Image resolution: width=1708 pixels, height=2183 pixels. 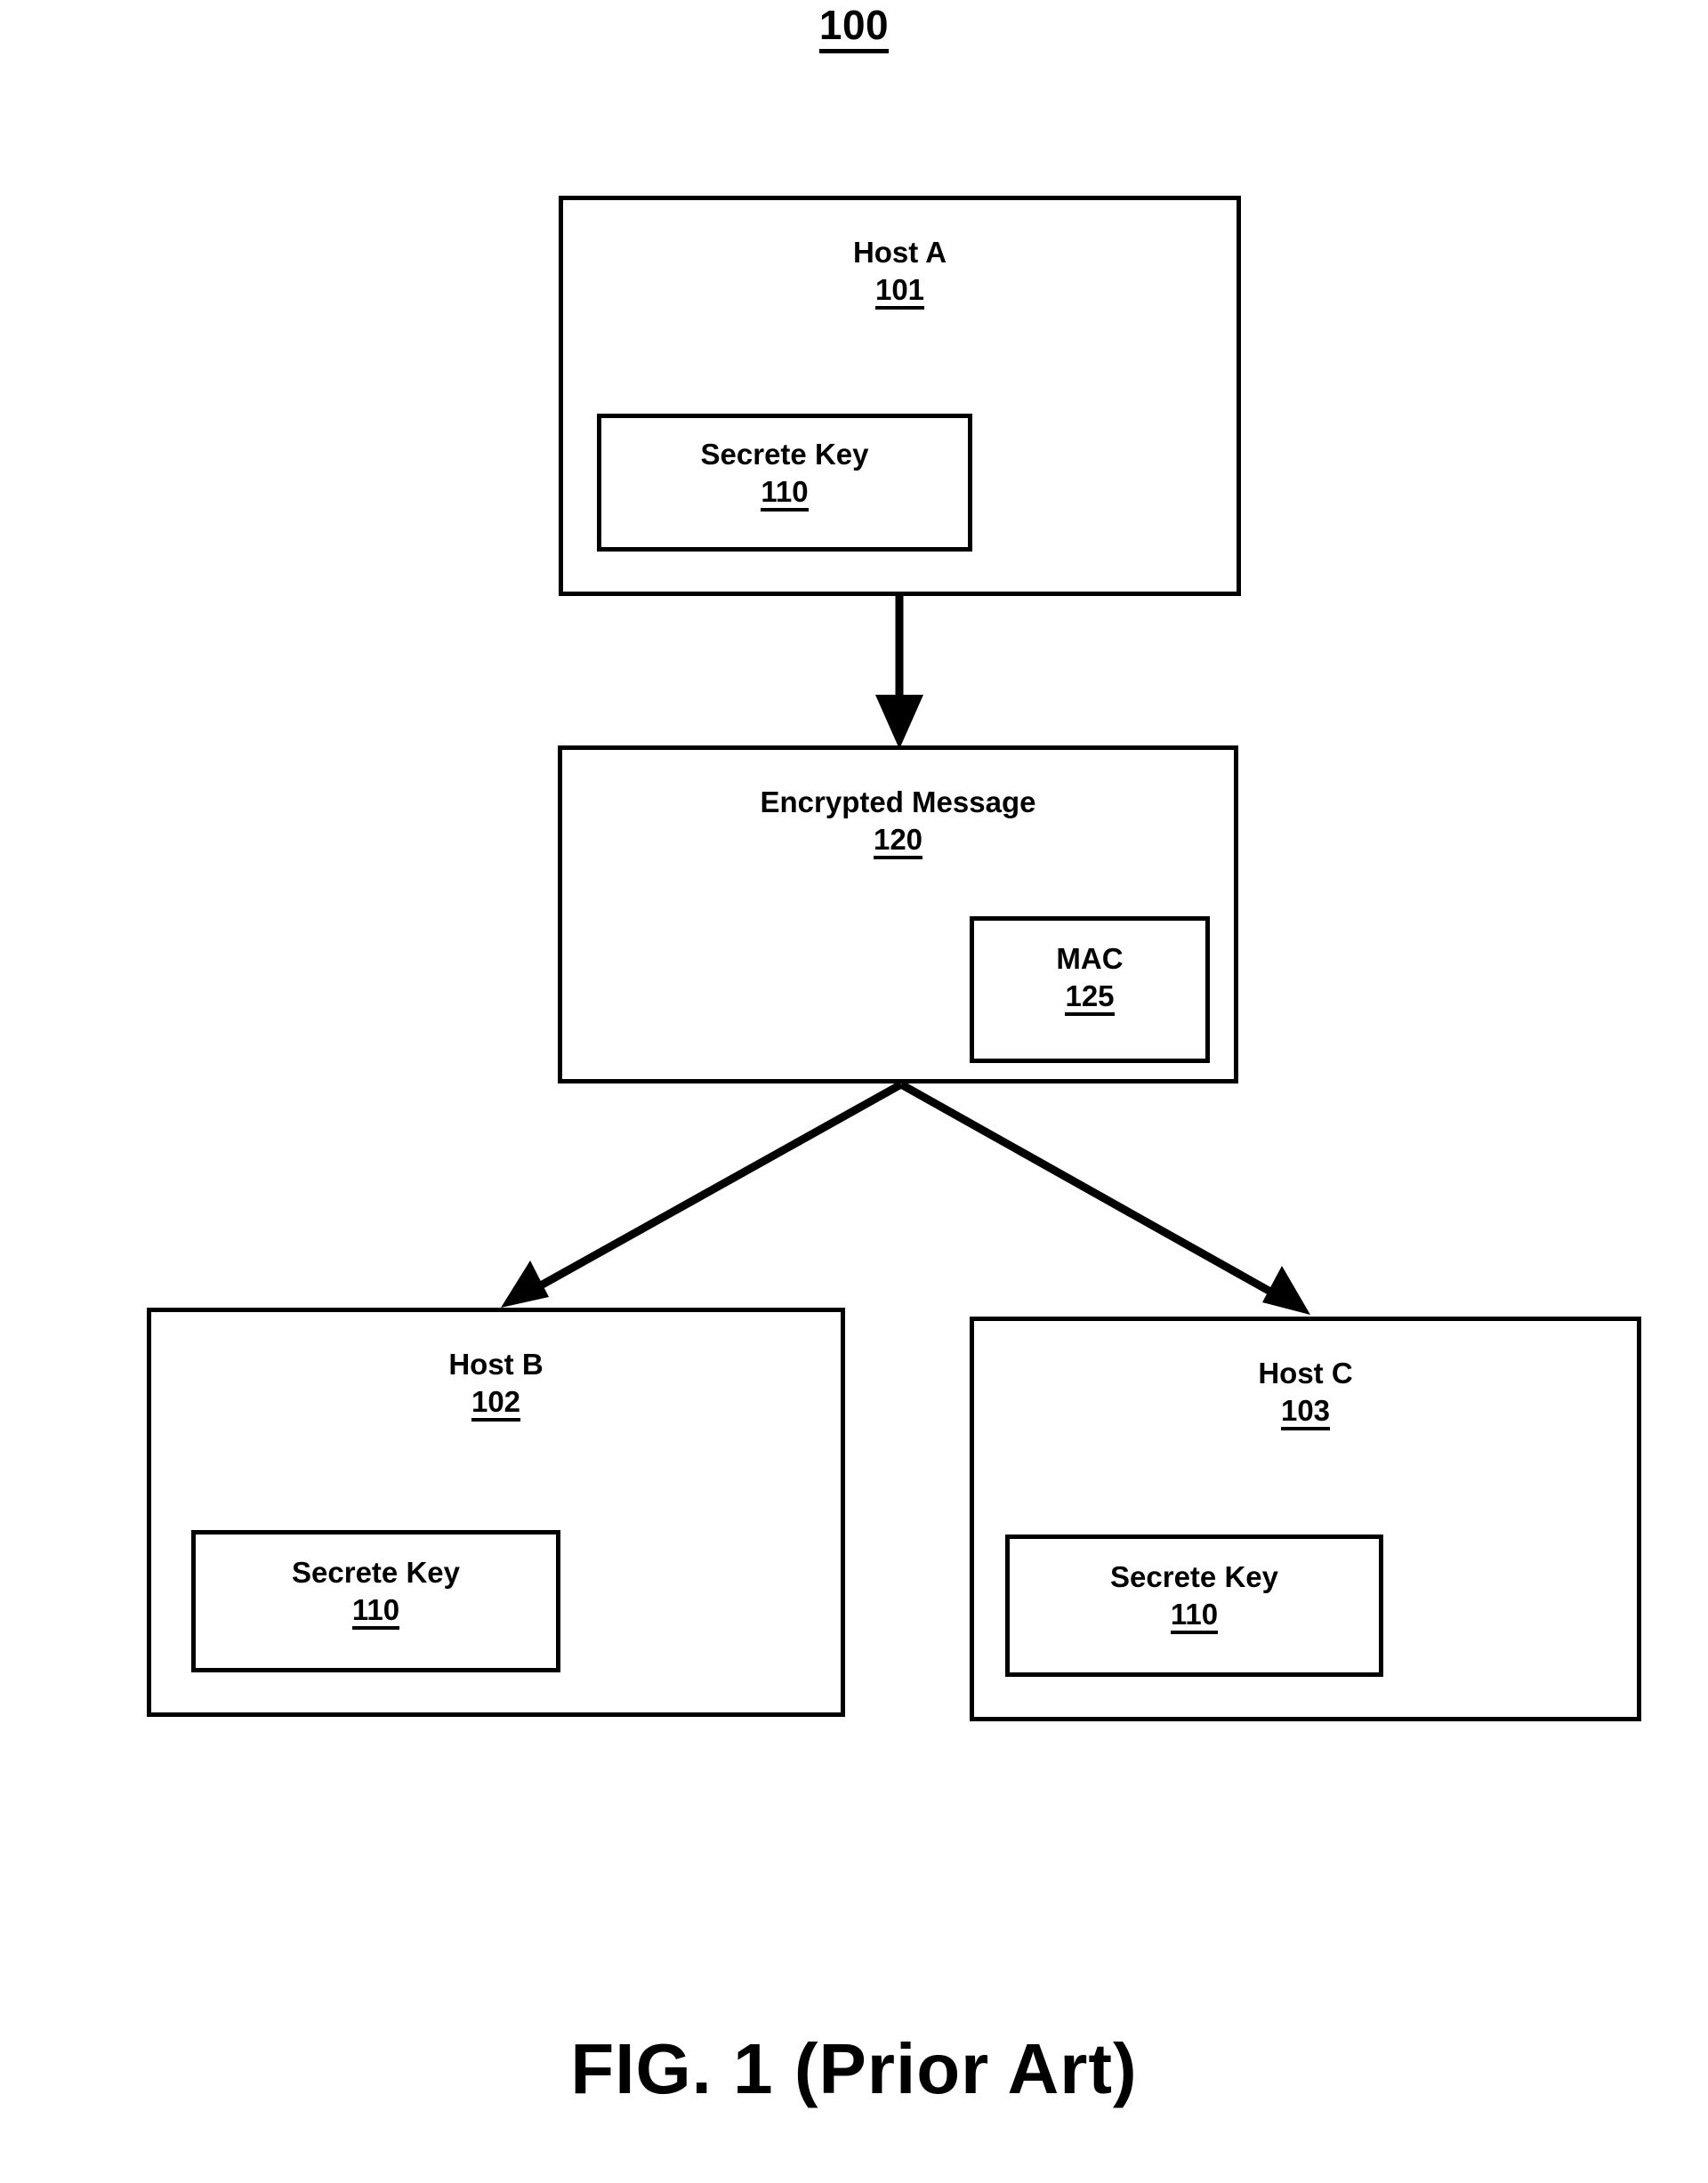 I want to click on mac-node: MAC 125, so click(x=1090, y=989).